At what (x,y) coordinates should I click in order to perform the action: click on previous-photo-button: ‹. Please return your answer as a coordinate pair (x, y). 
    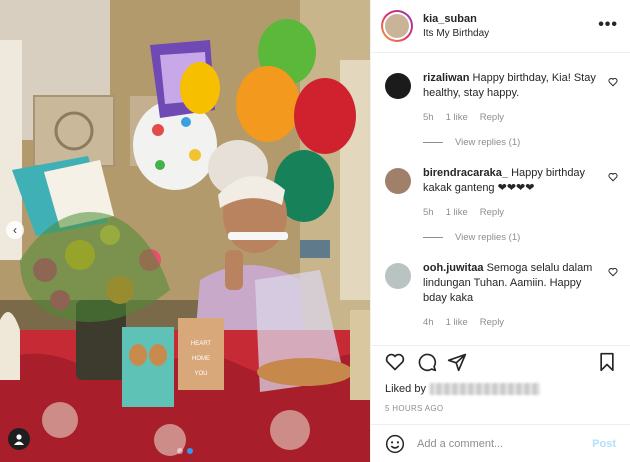
    Looking at the image, I should click on (15, 230).